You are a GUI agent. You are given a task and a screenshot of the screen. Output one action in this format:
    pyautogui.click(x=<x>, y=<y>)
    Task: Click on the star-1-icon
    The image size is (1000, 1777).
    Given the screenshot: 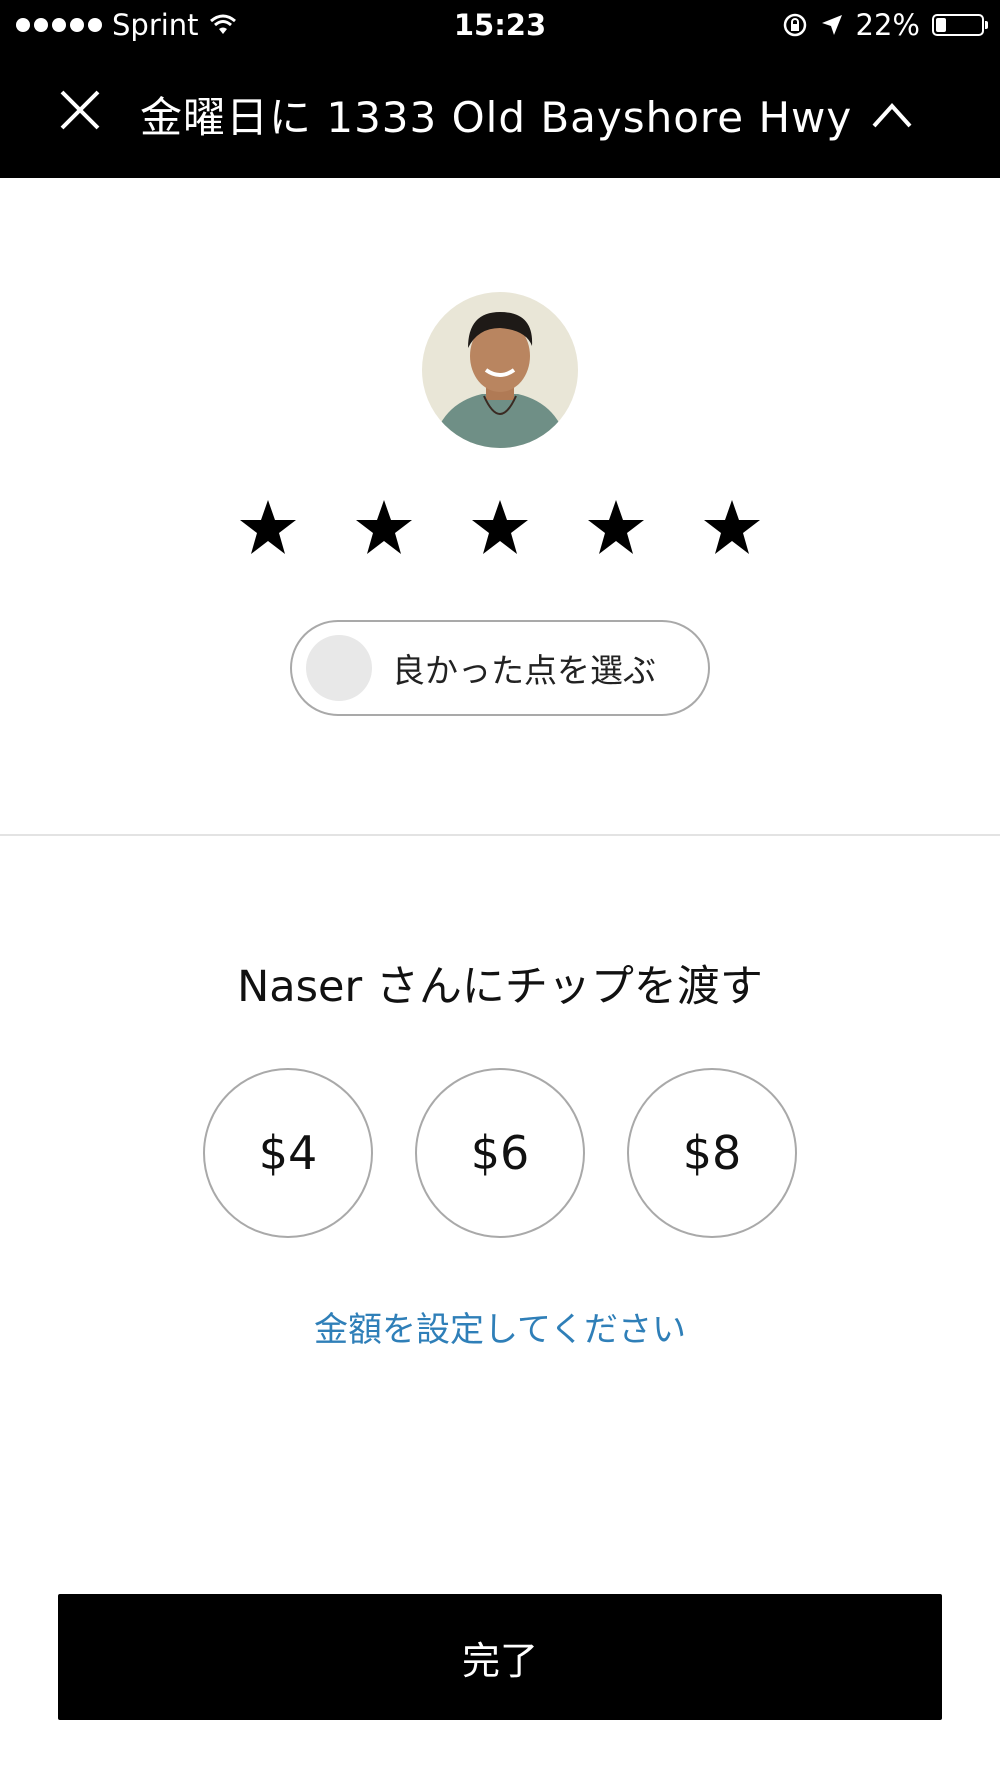 What is the action you would take?
    pyautogui.click(x=268, y=528)
    